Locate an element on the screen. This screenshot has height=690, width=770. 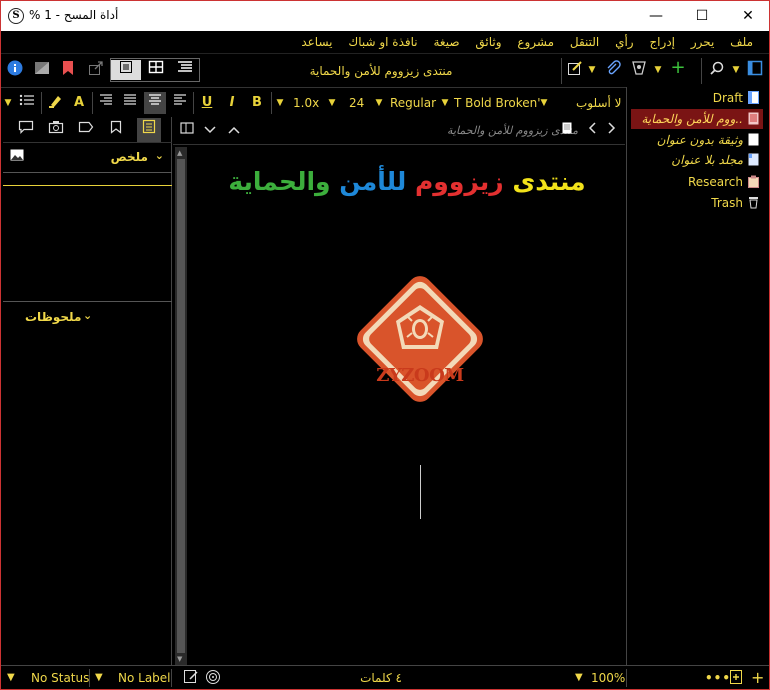
list-icon is located at coordinates (27, 103).